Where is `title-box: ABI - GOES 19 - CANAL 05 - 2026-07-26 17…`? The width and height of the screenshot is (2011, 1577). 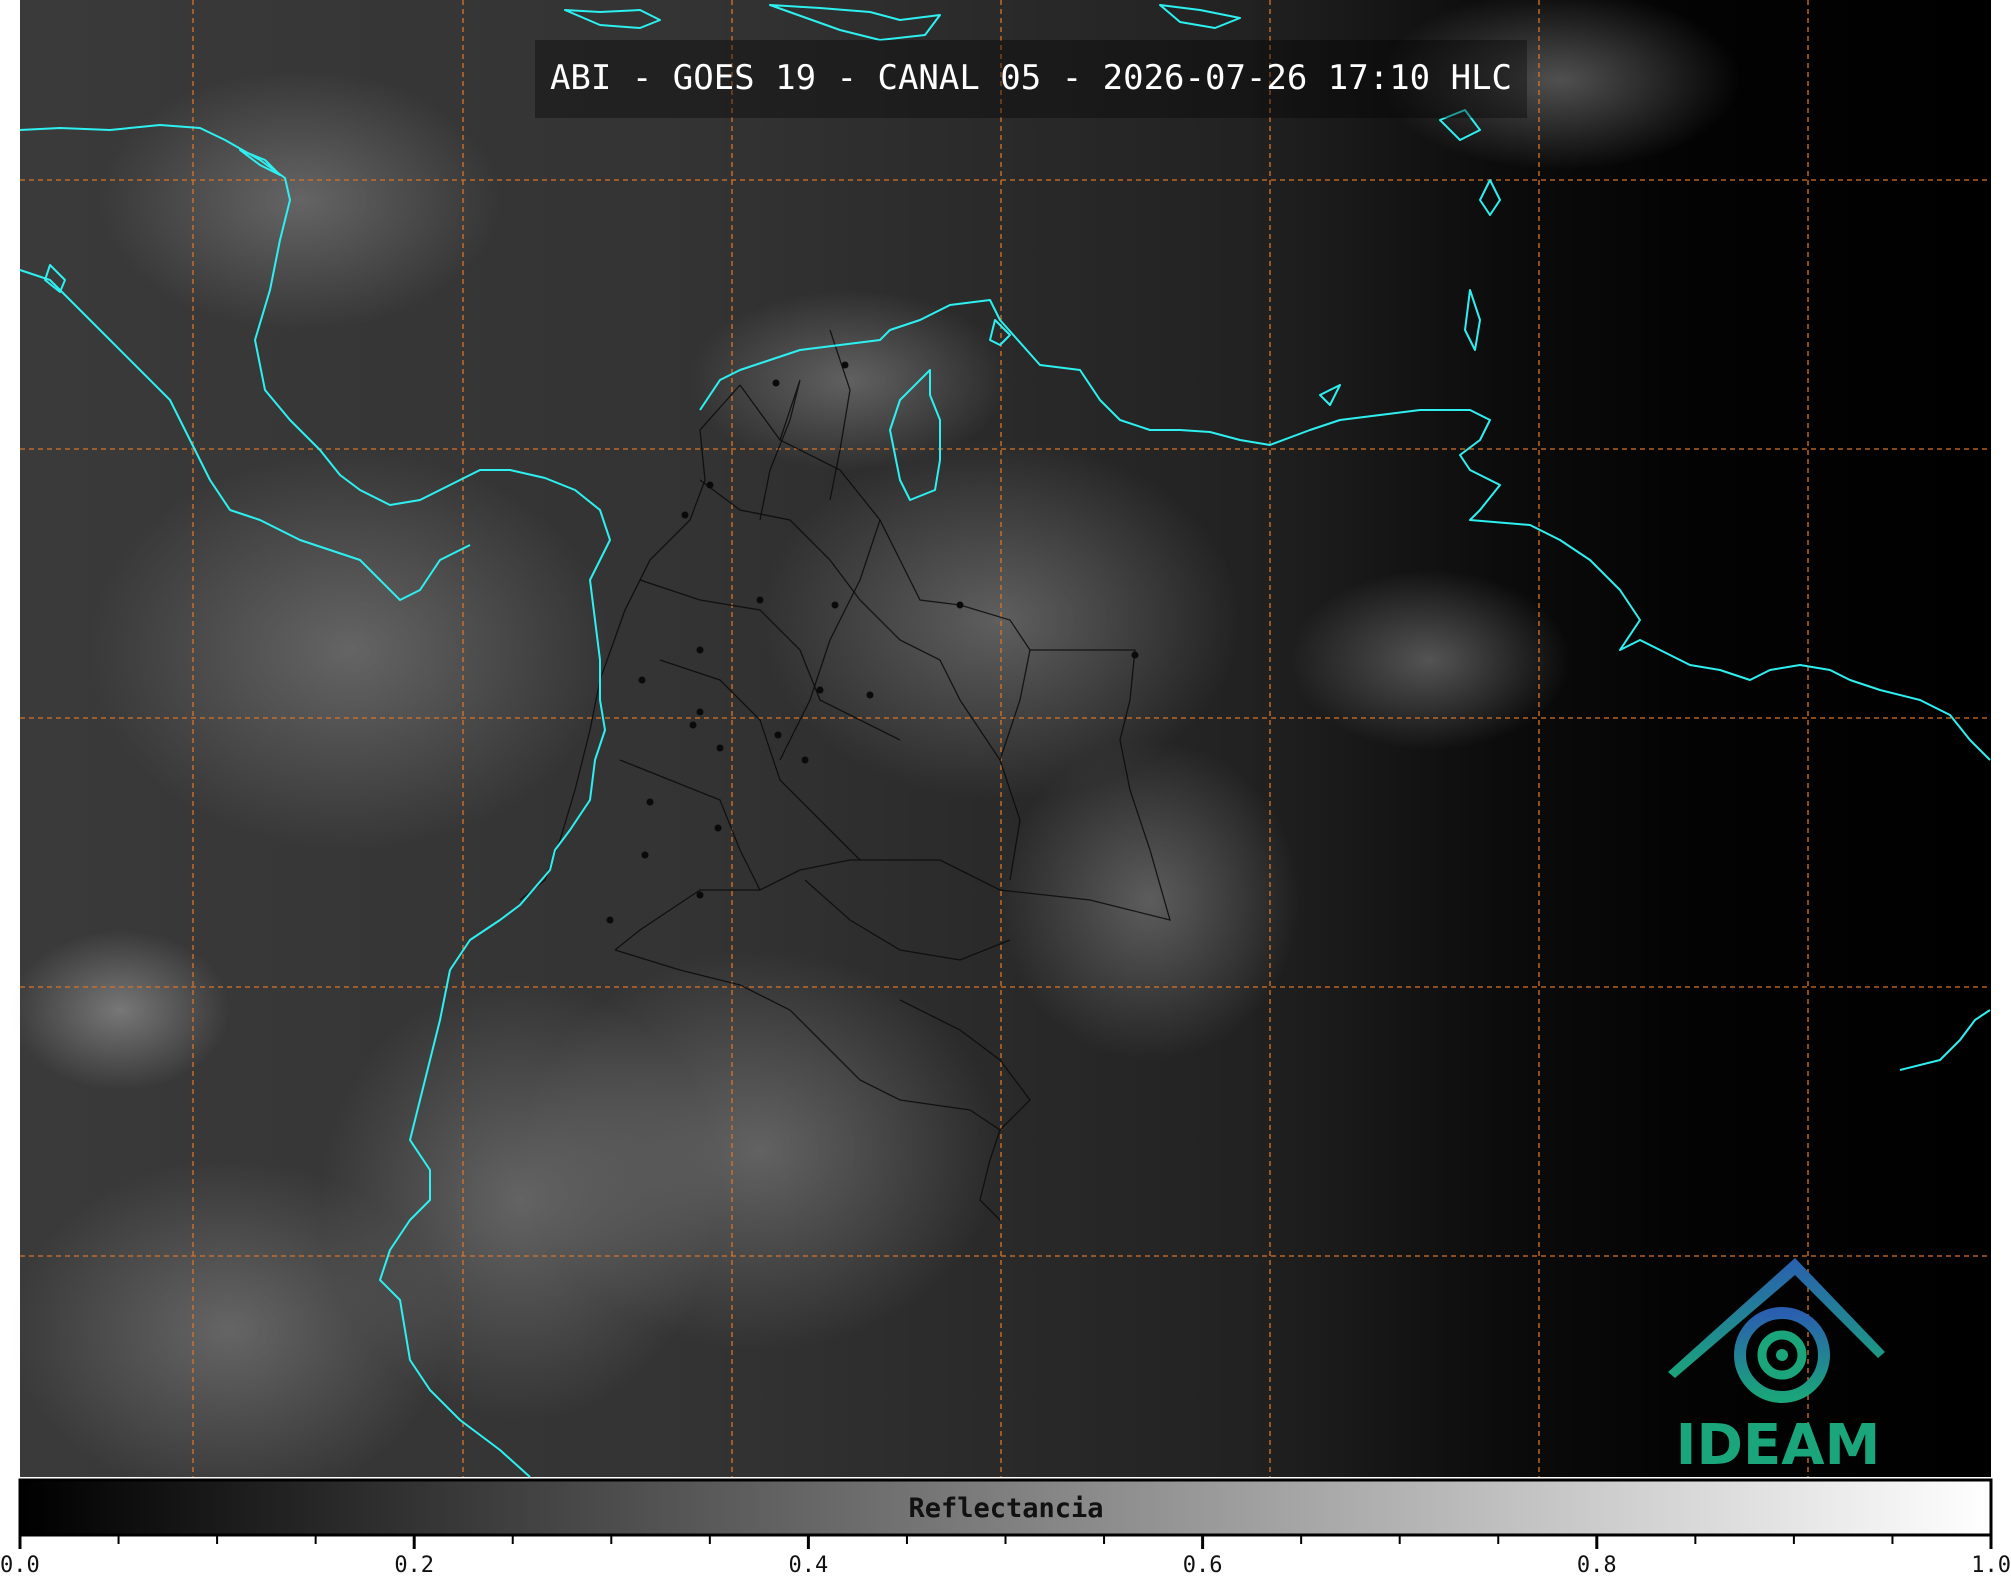 title-box: ABI - GOES 19 - CANAL 05 - 2026-07-26 17… is located at coordinates (1031, 79).